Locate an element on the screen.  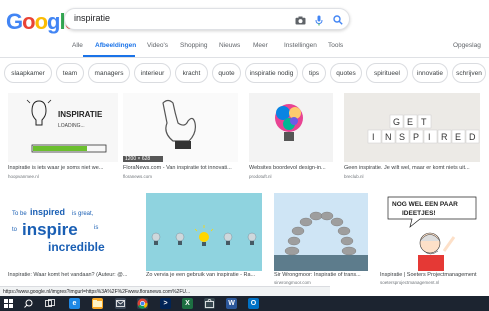
result-source: floranews.com is located at coordinates (138, 176).